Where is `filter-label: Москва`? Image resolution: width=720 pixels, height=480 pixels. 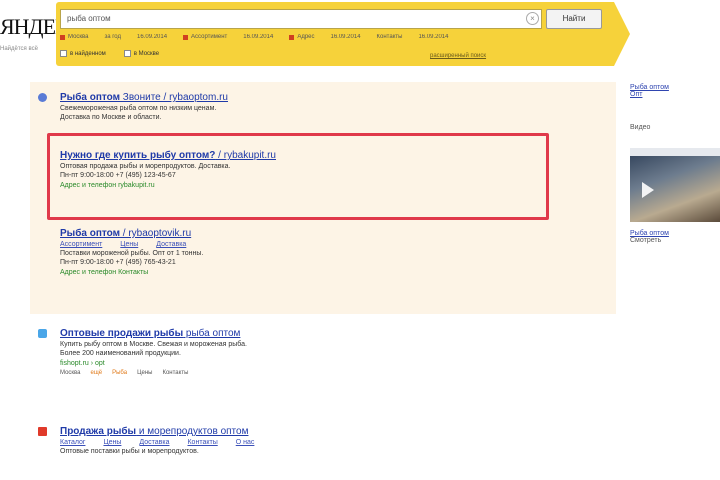
filter-label: Москва is located at coordinates (78, 37).